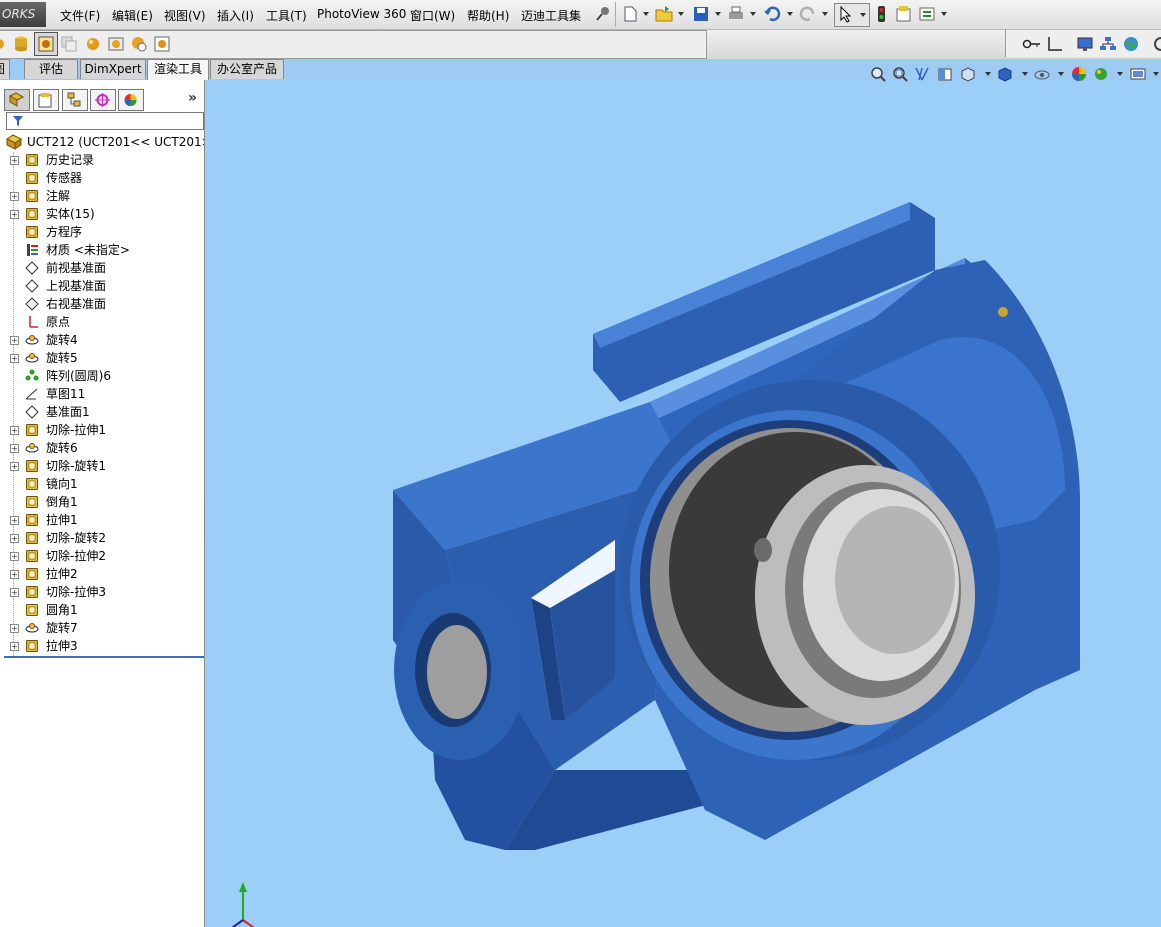 This screenshot has height=927, width=1161. What do you see at coordinates (1032, 44) in the screenshot?
I see `key-icon` at bounding box center [1032, 44].